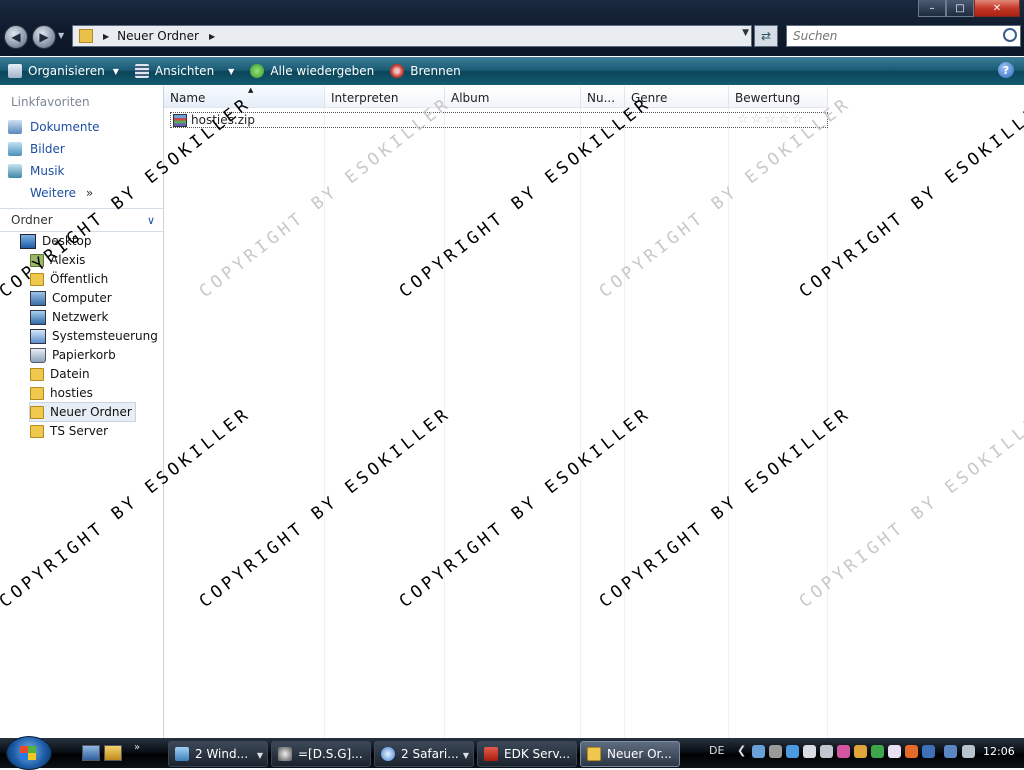 This screenshot has width=1024, height=770. Describe the element at coordinates (968, 751) in the screenshot. I see `tray-volume-icon` at that location.